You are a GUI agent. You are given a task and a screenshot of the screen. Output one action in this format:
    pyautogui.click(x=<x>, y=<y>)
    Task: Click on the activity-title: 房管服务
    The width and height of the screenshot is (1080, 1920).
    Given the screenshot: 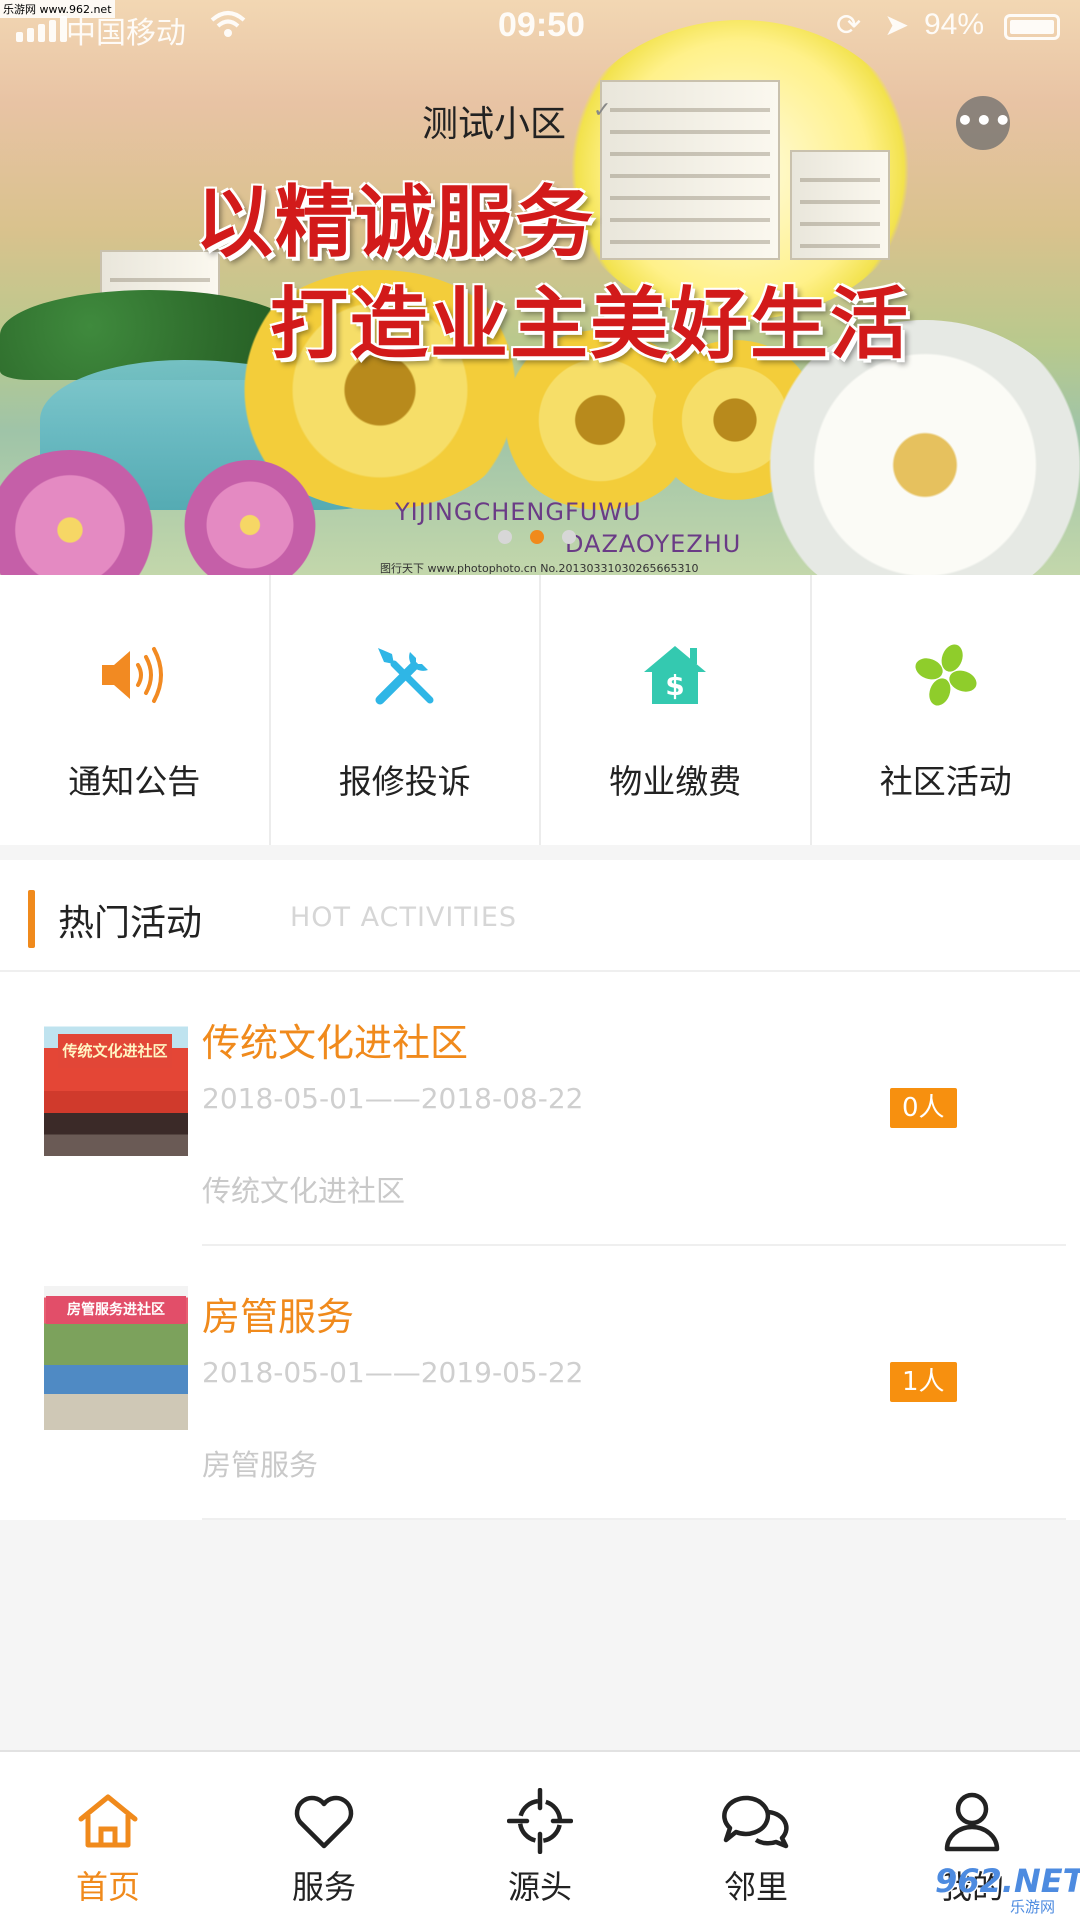 What is the action you would take?
    pyautogui.click(x=278, y=1317)
    